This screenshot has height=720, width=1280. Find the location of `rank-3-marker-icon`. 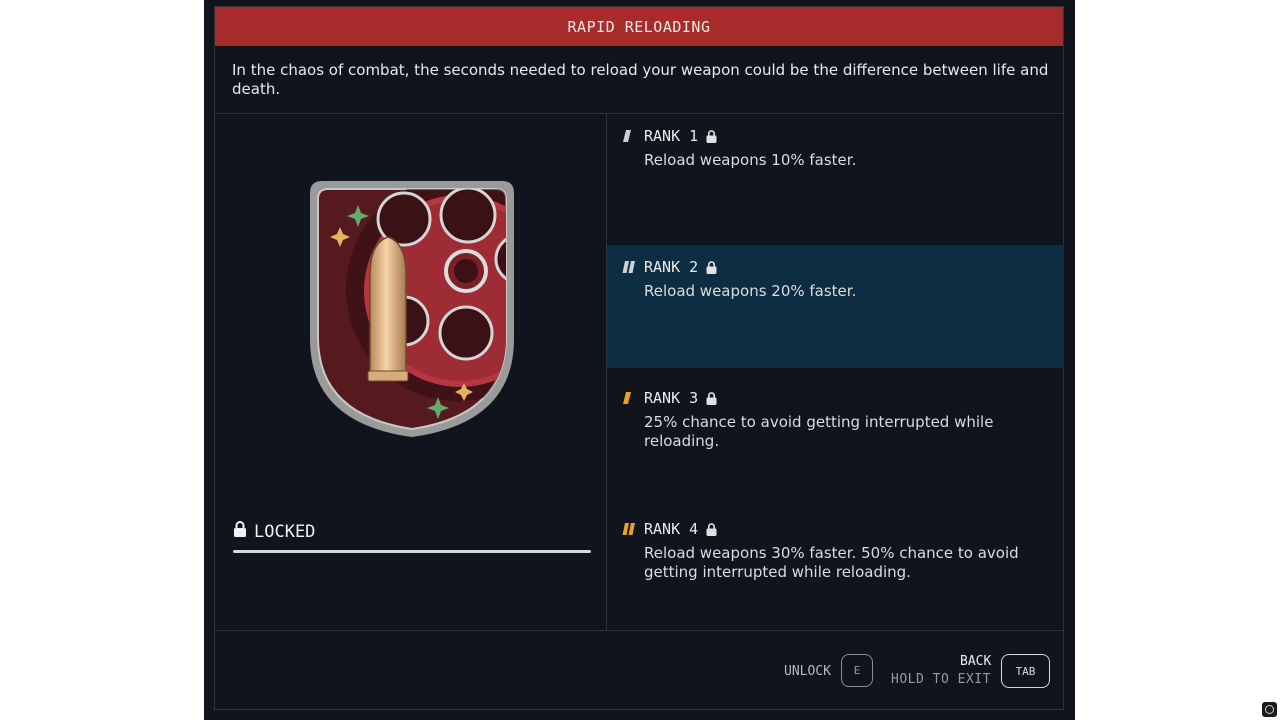

rank-3-marker-icon is located at coordinates (627, 398).